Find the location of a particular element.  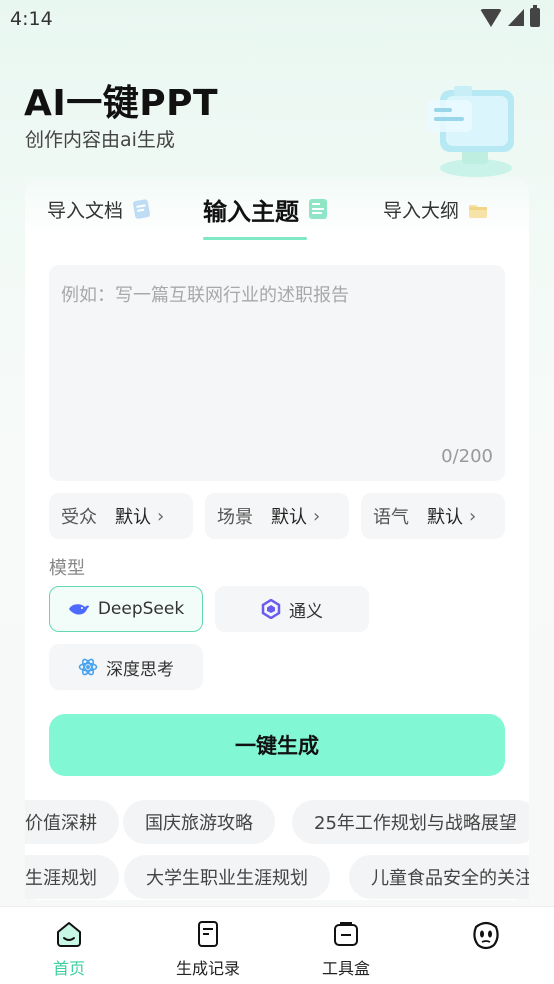

home-icon is located at coordinates (69, 934).